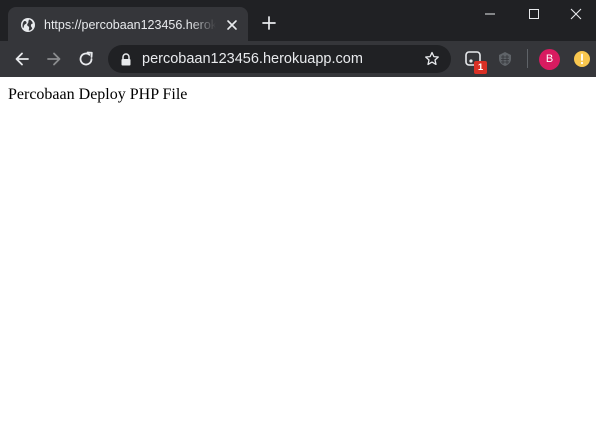 Image resolution: width=596 pixels, height=434 pixels. I want to click on shield-extension-icon, so click(505, 59).